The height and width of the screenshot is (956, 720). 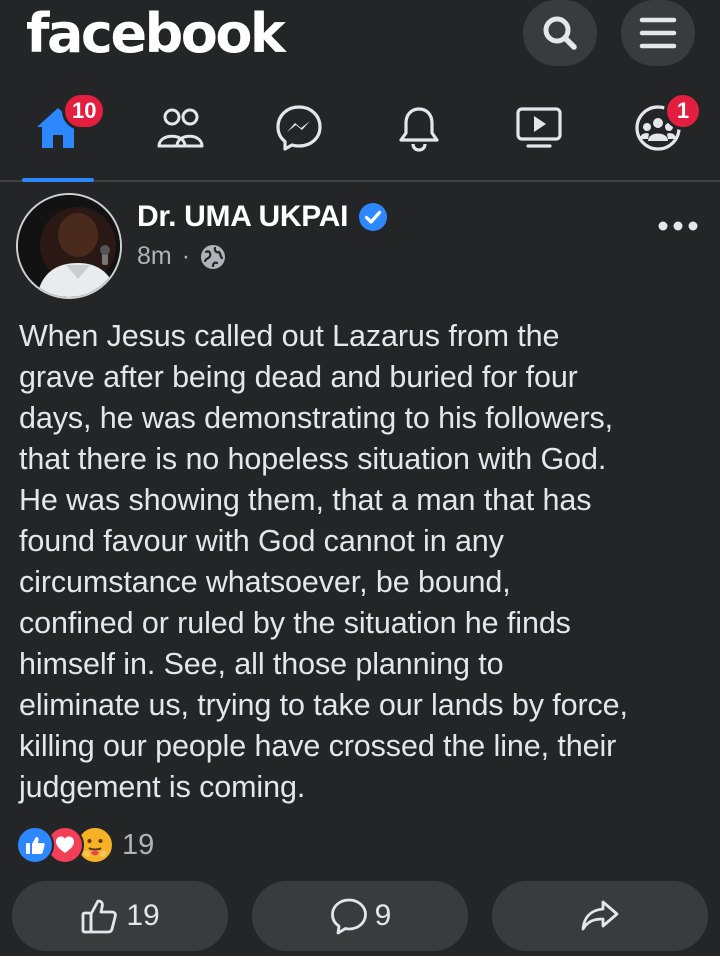 I want to click on like-button: 19, so click(x=120, y=916).